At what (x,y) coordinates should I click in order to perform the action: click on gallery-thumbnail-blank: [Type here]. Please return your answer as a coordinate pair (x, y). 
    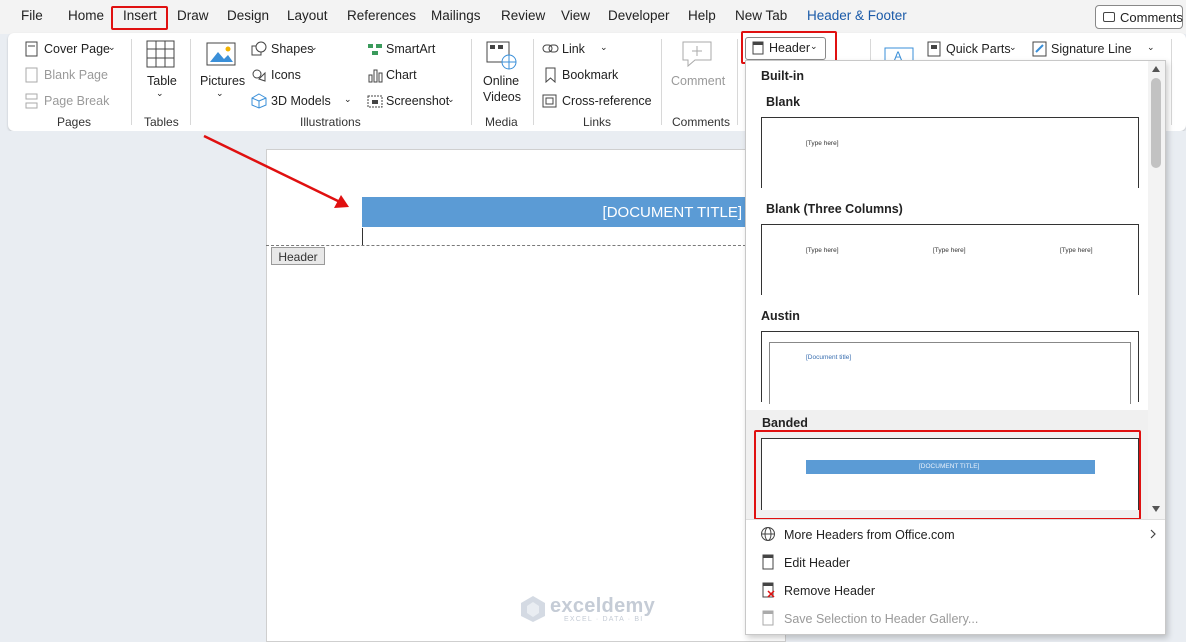
    Looking at the image, I should click on (950, 152).